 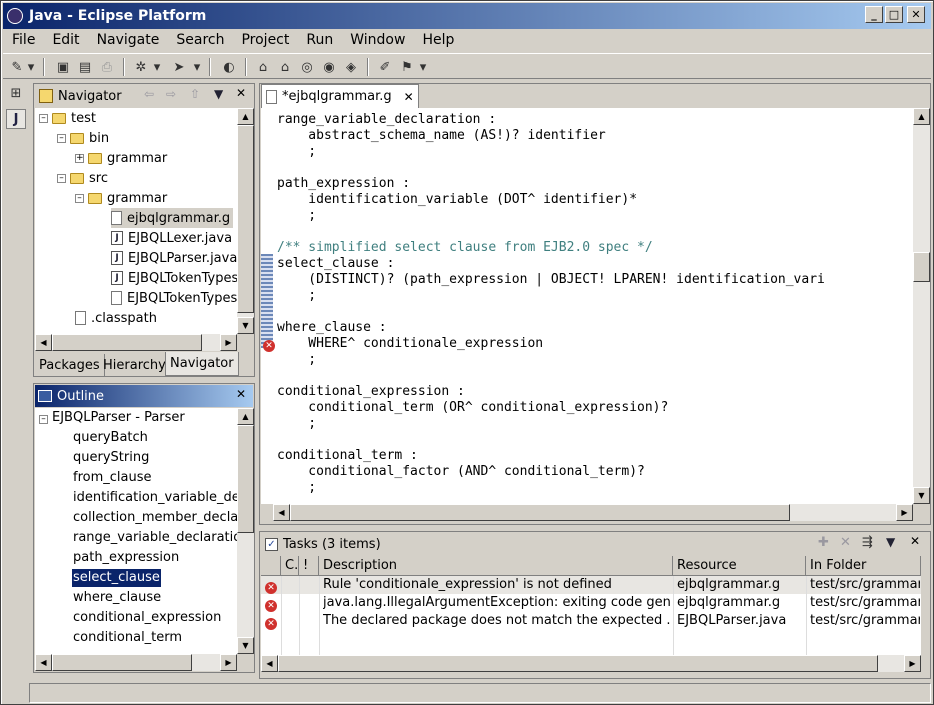 What do you see at coordinates (921, 306) in the screenshot?
I see `editor-vscrollbar: ▲ ▼` at bounding box center [921, 306].